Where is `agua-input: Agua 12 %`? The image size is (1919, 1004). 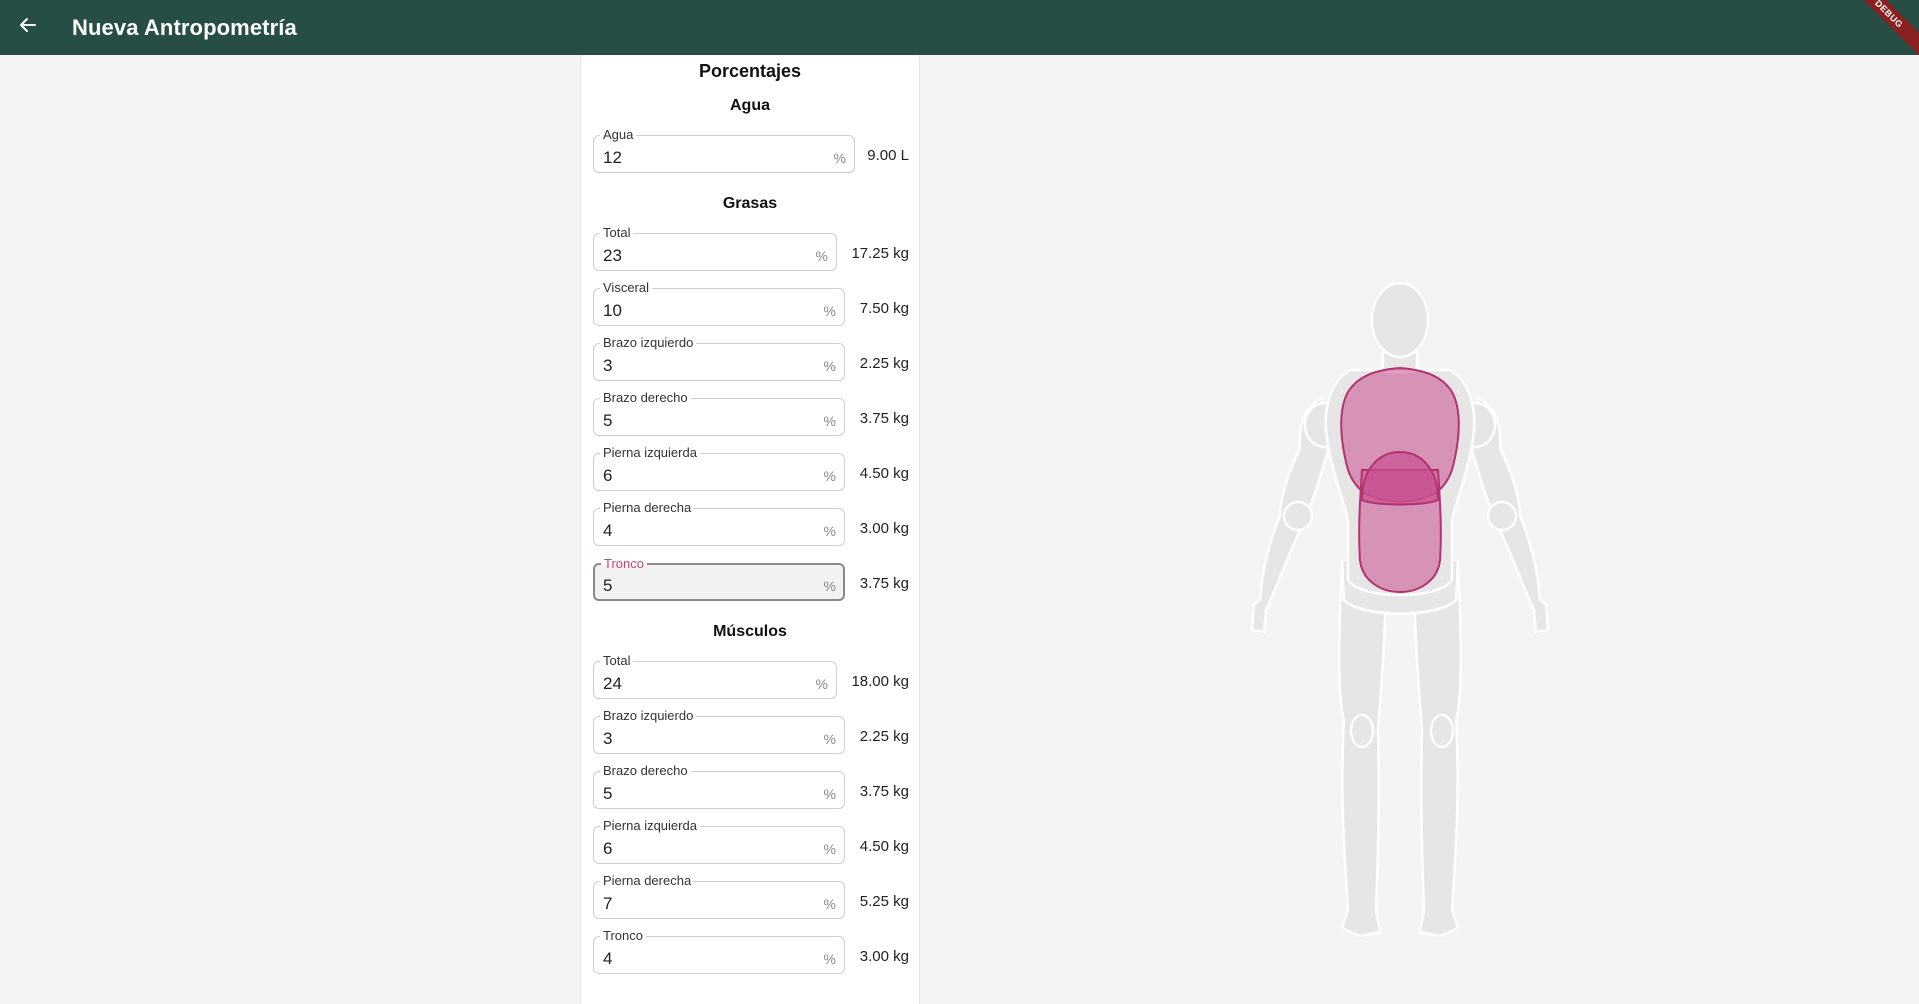 agua-input: Agua 12 % is located at coordinates (724, 150).